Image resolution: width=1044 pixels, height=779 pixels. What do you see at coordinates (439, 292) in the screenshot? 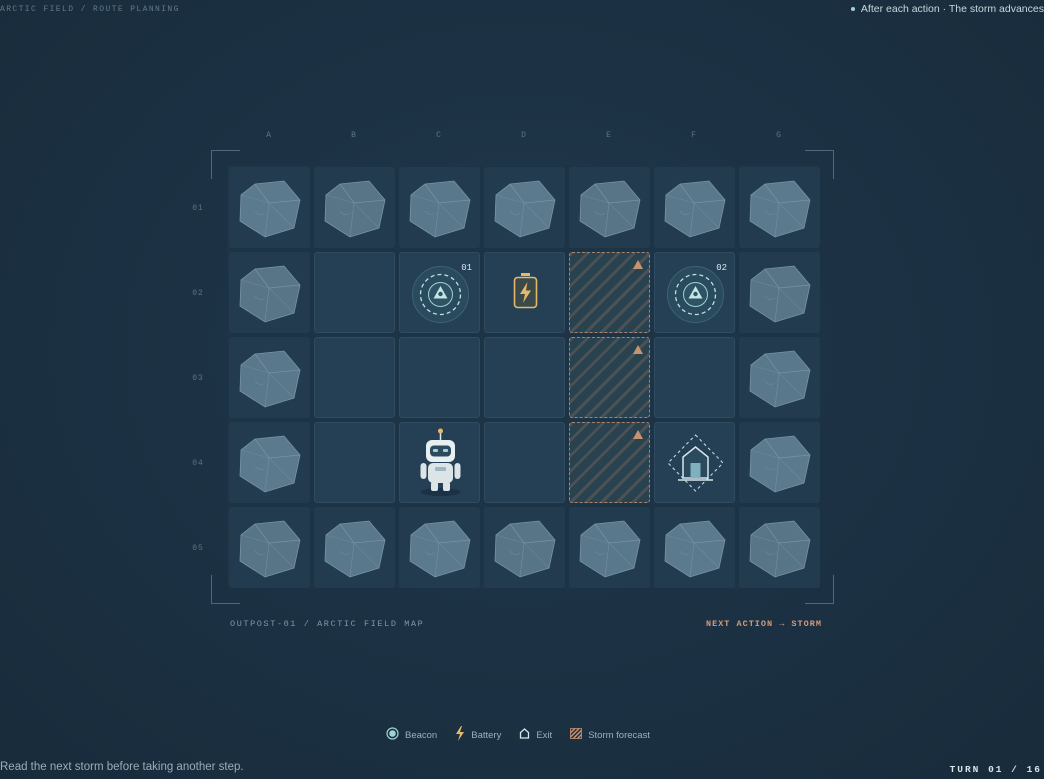
I see `cell-c02-beacon: 01` at bounding box center [439, 292].